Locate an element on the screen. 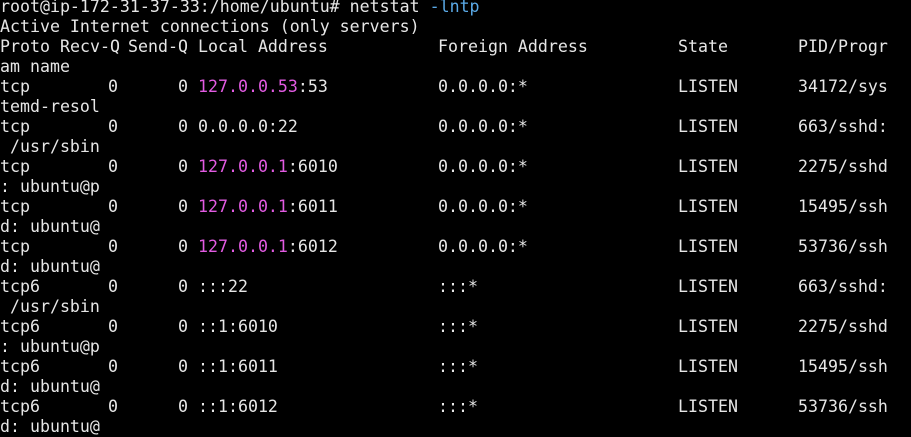 The image size is (911, 437). row-local-port: 0.0.0.0:22 is located at coordinates (248, 126).